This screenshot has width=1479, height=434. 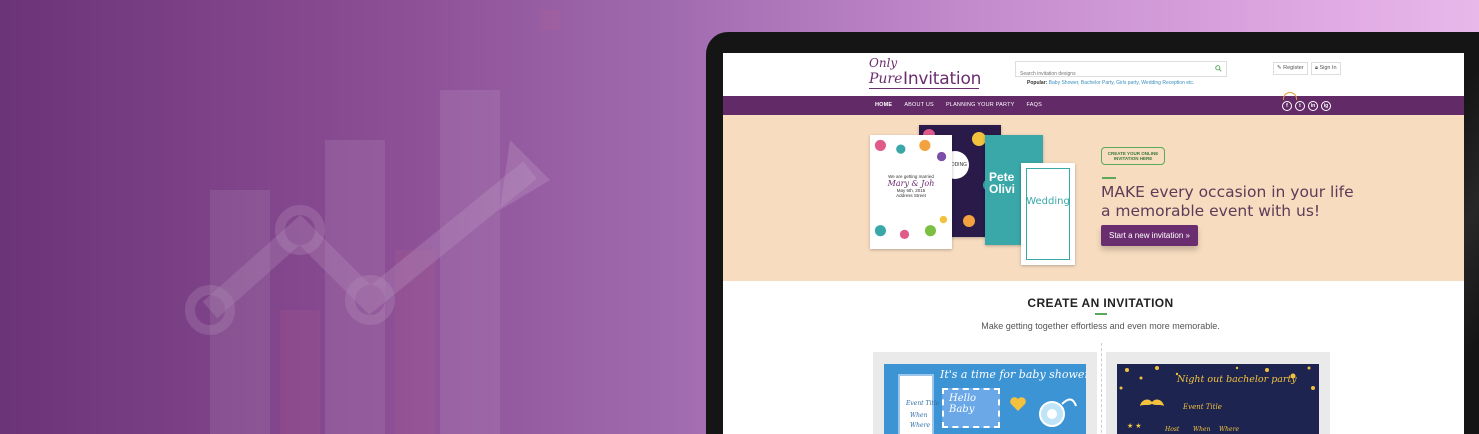 What do you see at coordinates (1218, 68) in the screenshot?
I see `search-icon` at bounding box center [1218, 68].